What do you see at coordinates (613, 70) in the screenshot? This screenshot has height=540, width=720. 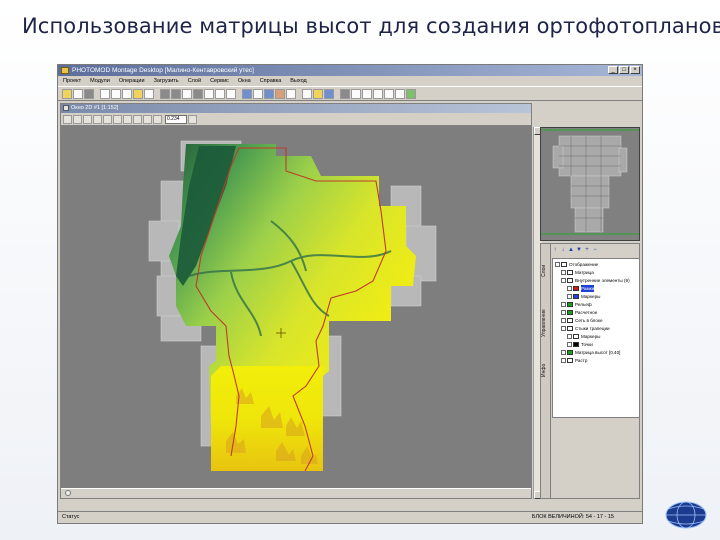 I see `minimize-button: _` at bounding box center [613, 70].